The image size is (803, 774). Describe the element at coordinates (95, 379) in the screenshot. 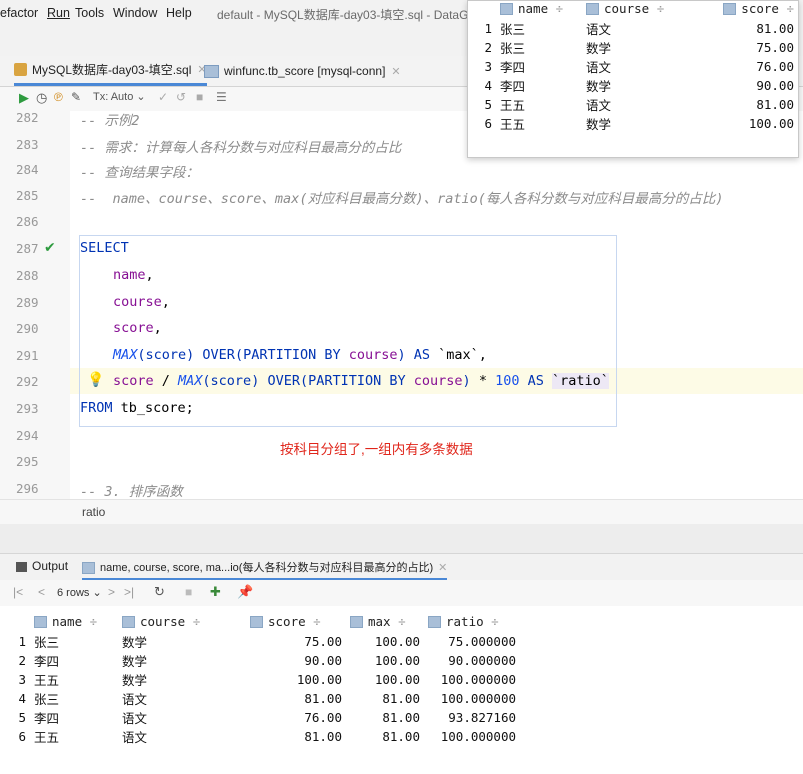

I see `intention-bulb-icon: 💡` at that location.